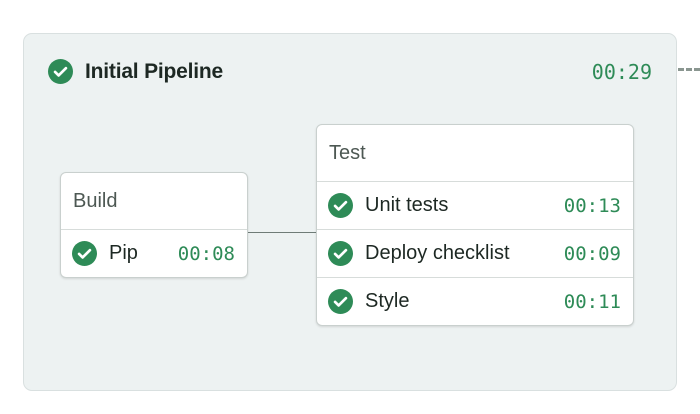 The image size is (700, 414). What do you see at coordinates (154, 72) in the screenshot?
I see `pipeline-title: Initial Pipeline` at bounding box center [154, 72].